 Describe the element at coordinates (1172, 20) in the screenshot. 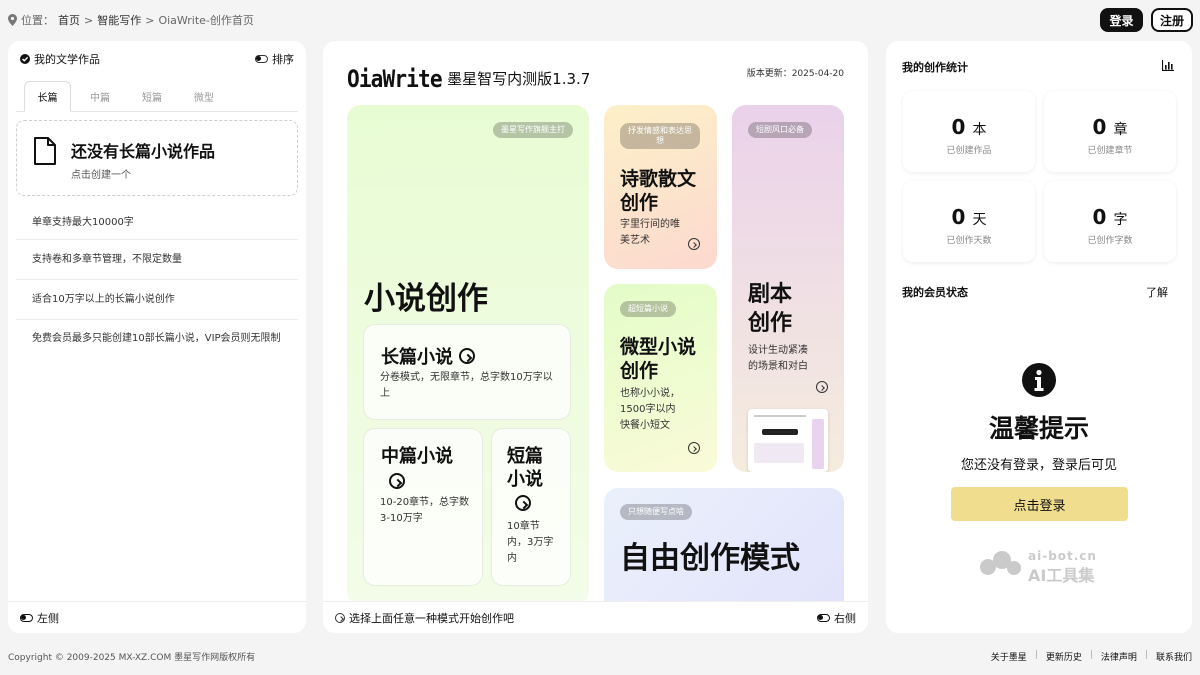

I see `register-button: 注册` at that location.